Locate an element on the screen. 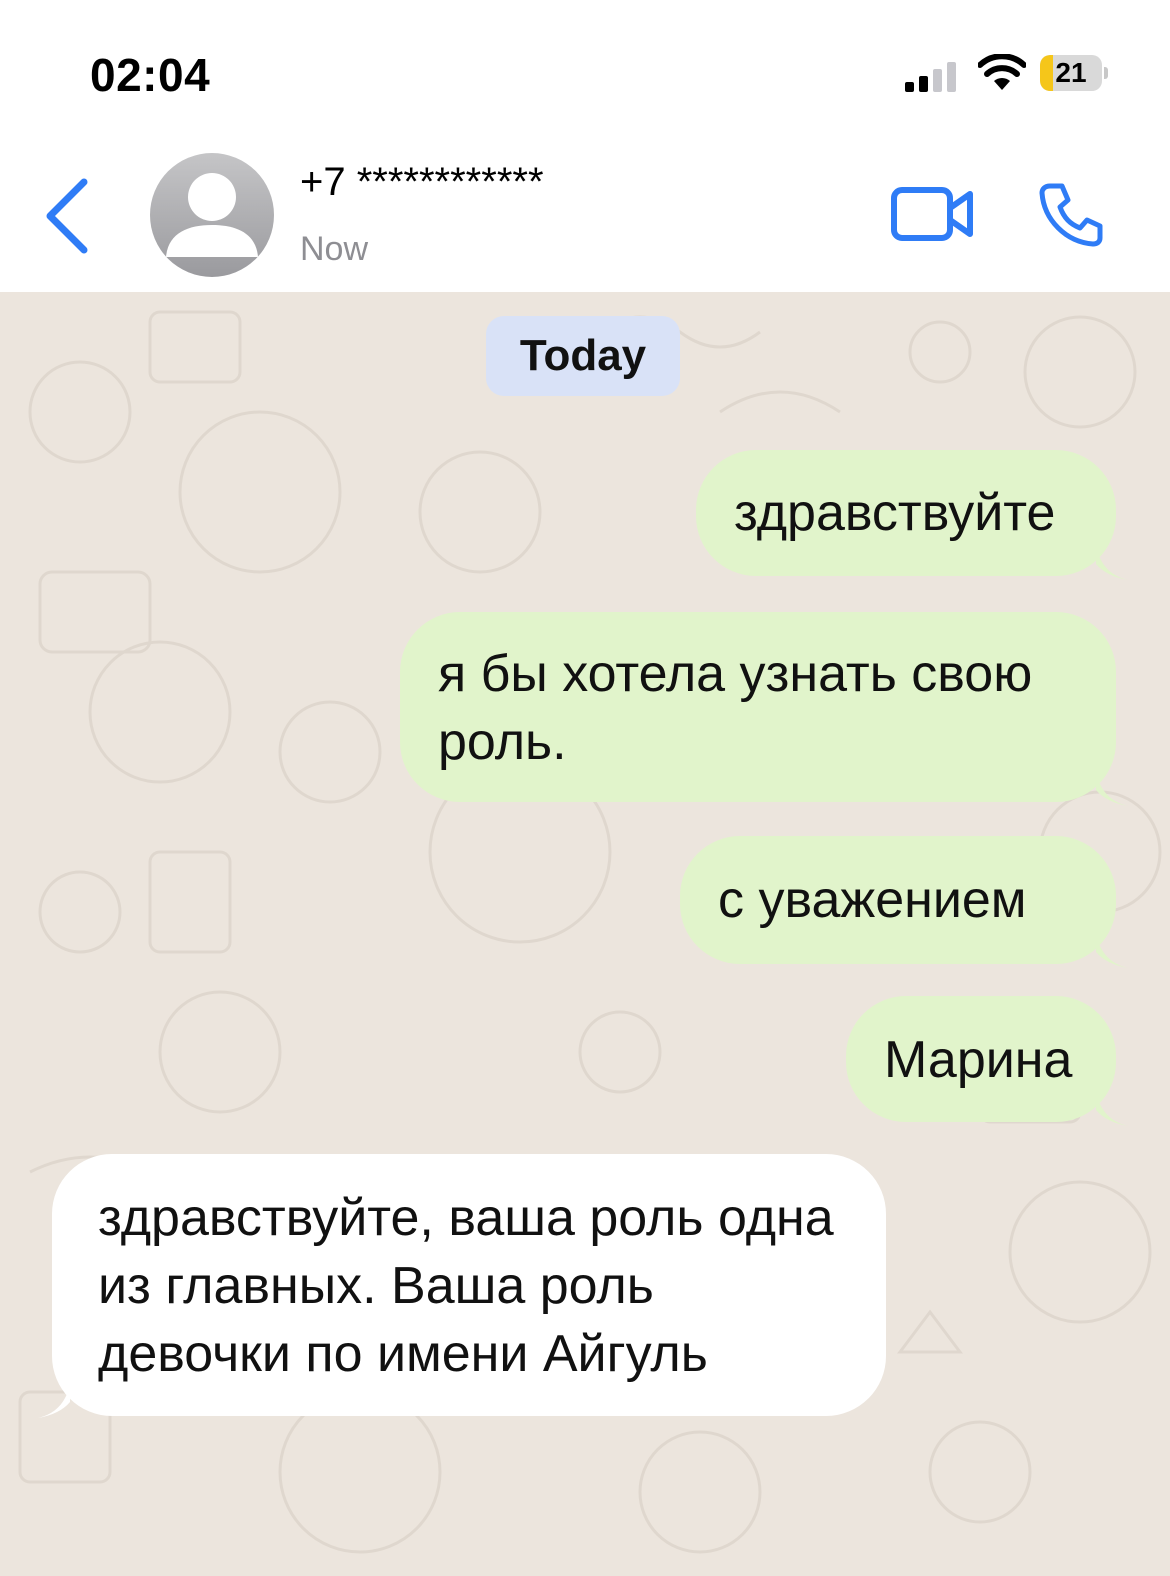 This screenshot has height=1576, width=1170. message-text: здравствуйте is located at coordinates (895, 513).